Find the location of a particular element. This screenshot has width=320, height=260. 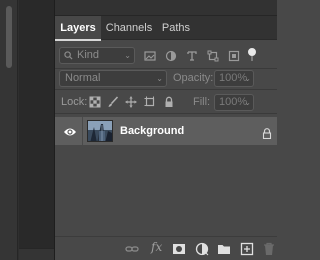

fill-value: 100% is located at coordinates (233, 102).